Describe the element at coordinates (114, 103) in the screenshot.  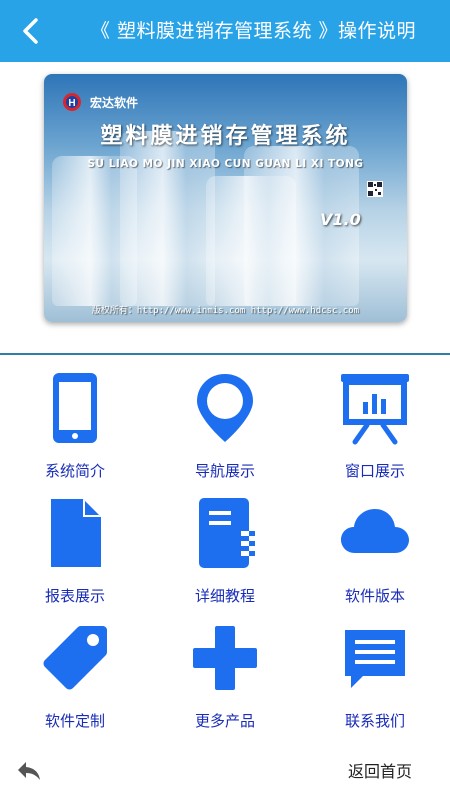
I see `banner-company-name: 宏达软件` at that location.